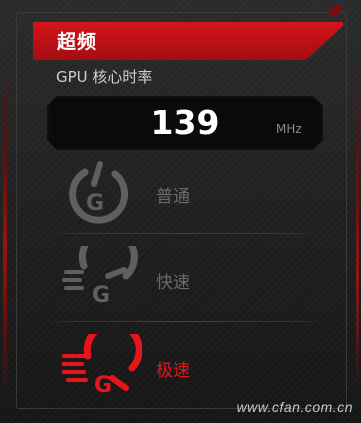 The width and height of the screenshot is (361, 423). What do you see at coordinates (173, 371) in the screenshot?
I see `mode-extreme-label: 极速` at bounding box center [173, 371].